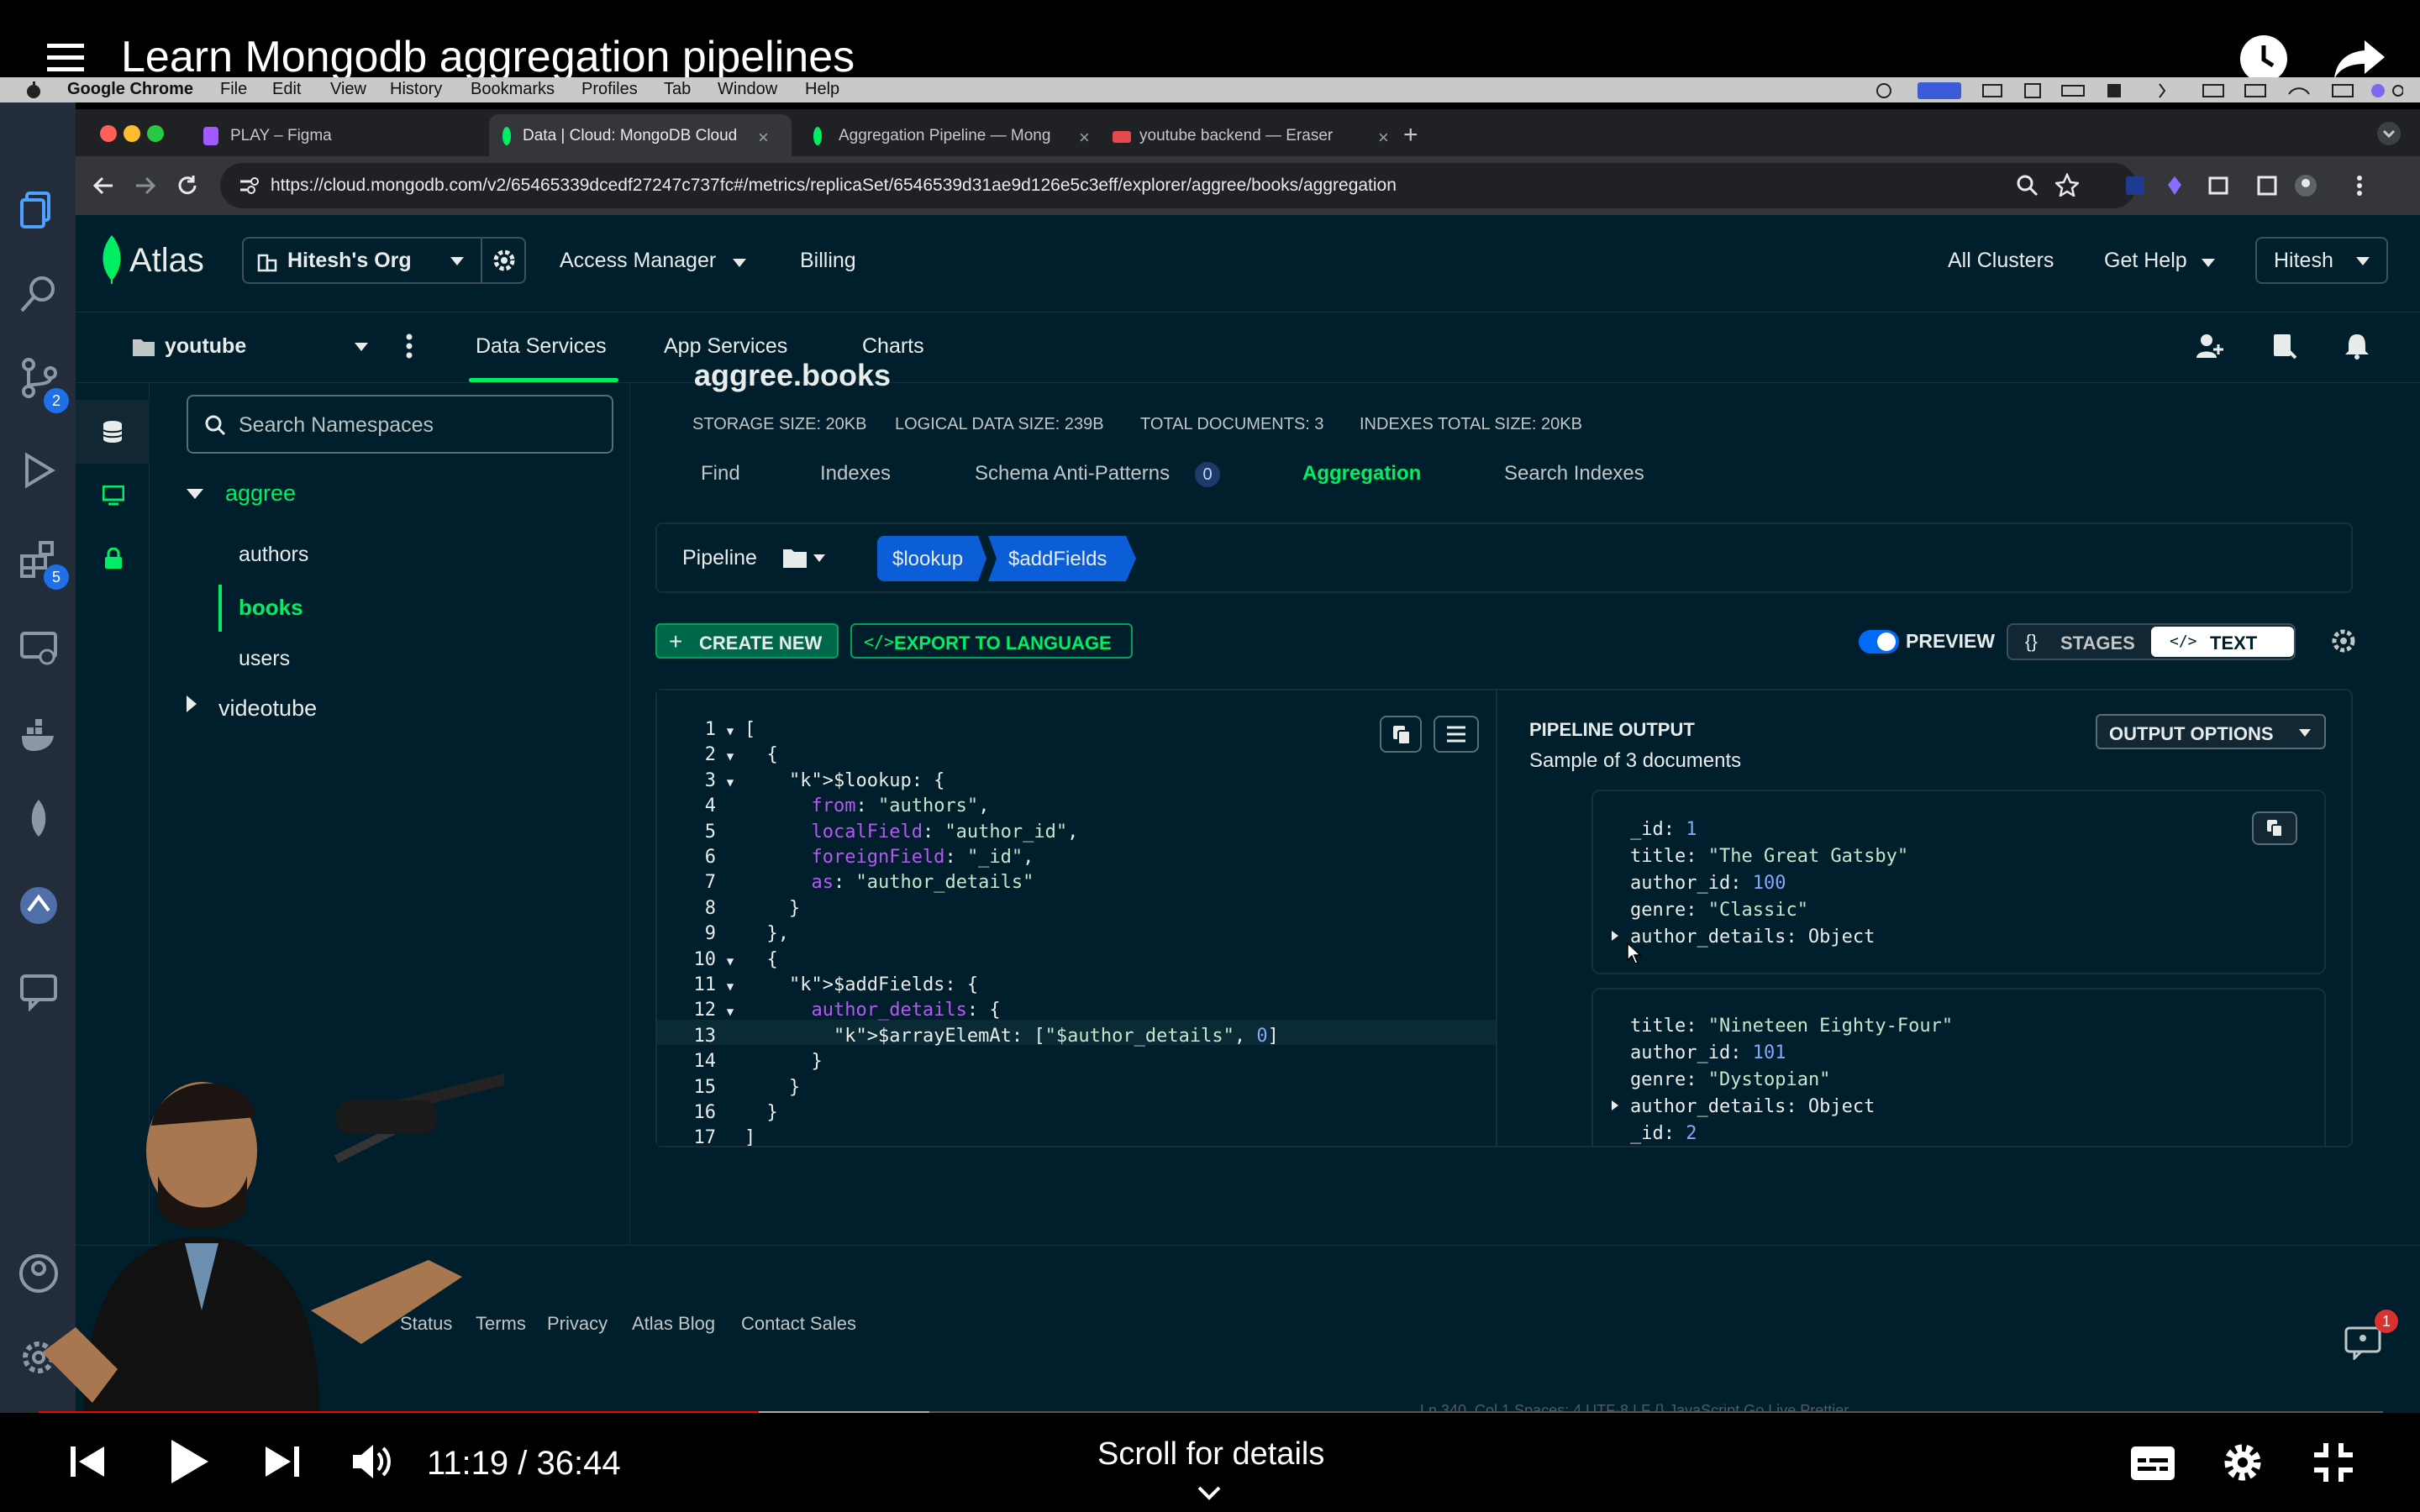  I want to click on invite-user-icon, so click(2209, 346).